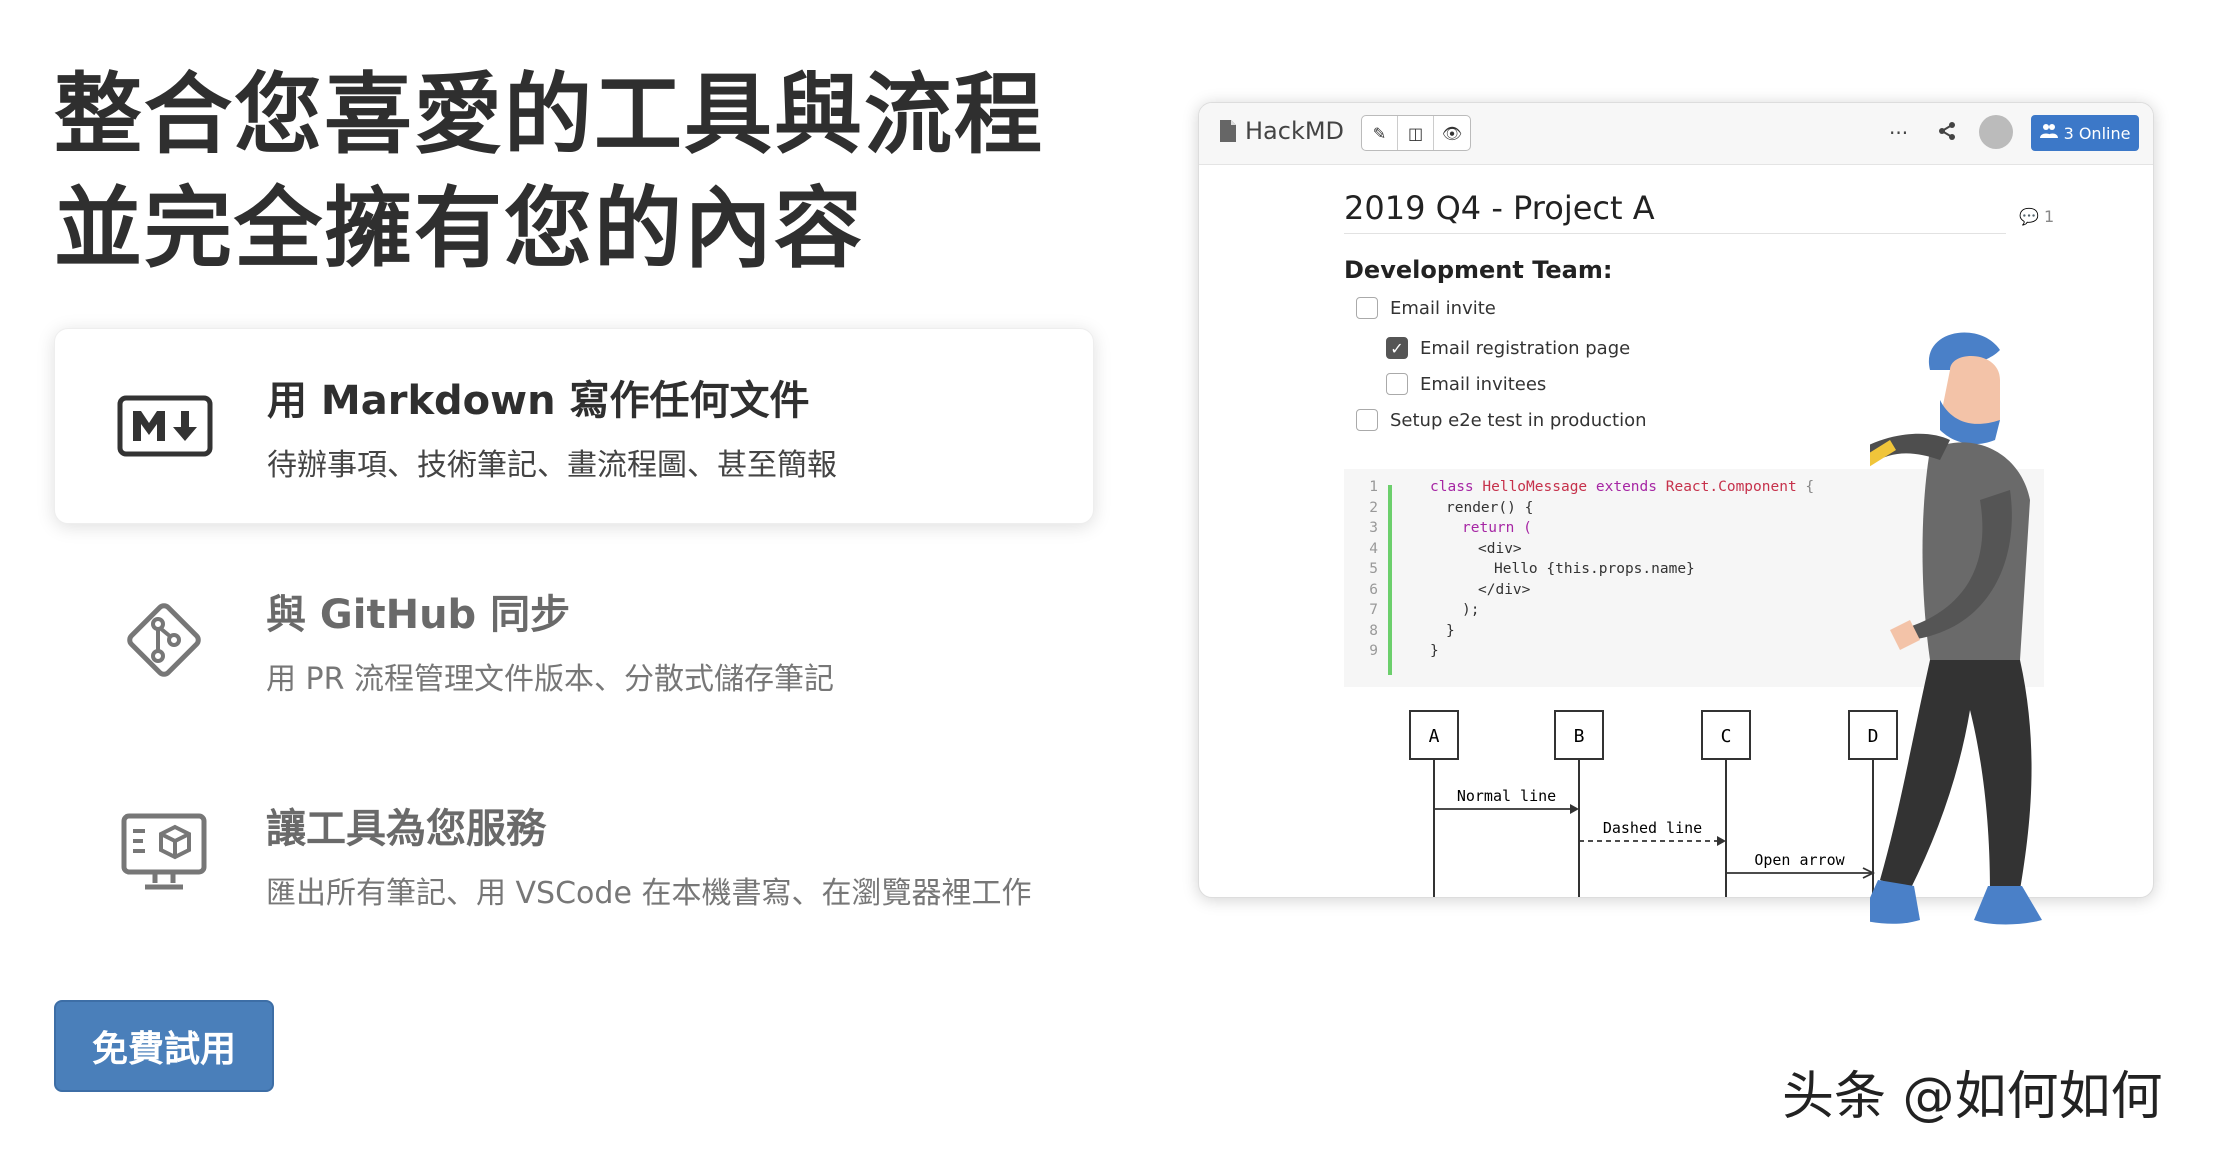 The width and height of the screenshot is (2224, 1150). What do you see at coordinates (164, 854) in the screenshot?
I see `monitor-box-icon` at bounding box center [164, 854].